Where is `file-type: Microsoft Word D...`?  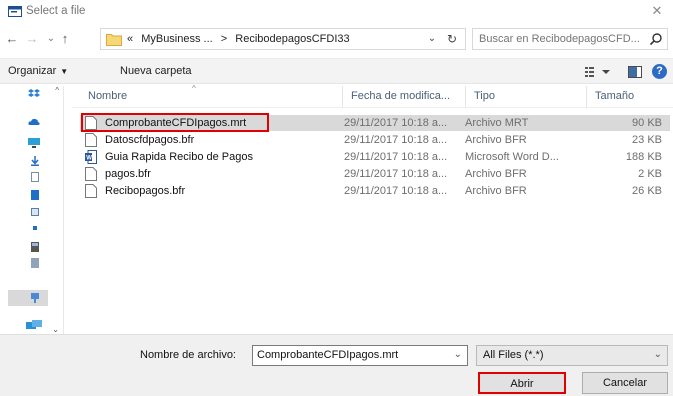
file-type: Microsoft Word D... is located at coordinates (512, 157).